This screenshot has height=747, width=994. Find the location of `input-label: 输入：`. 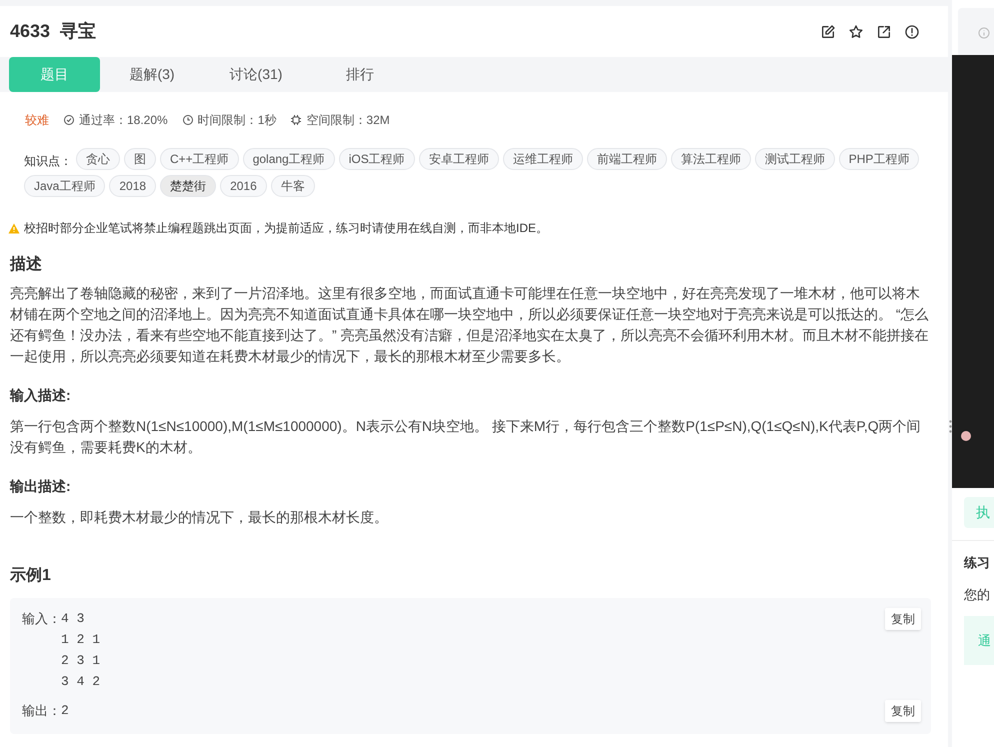

input-label: 输入： is located at coordinates (41, 619).